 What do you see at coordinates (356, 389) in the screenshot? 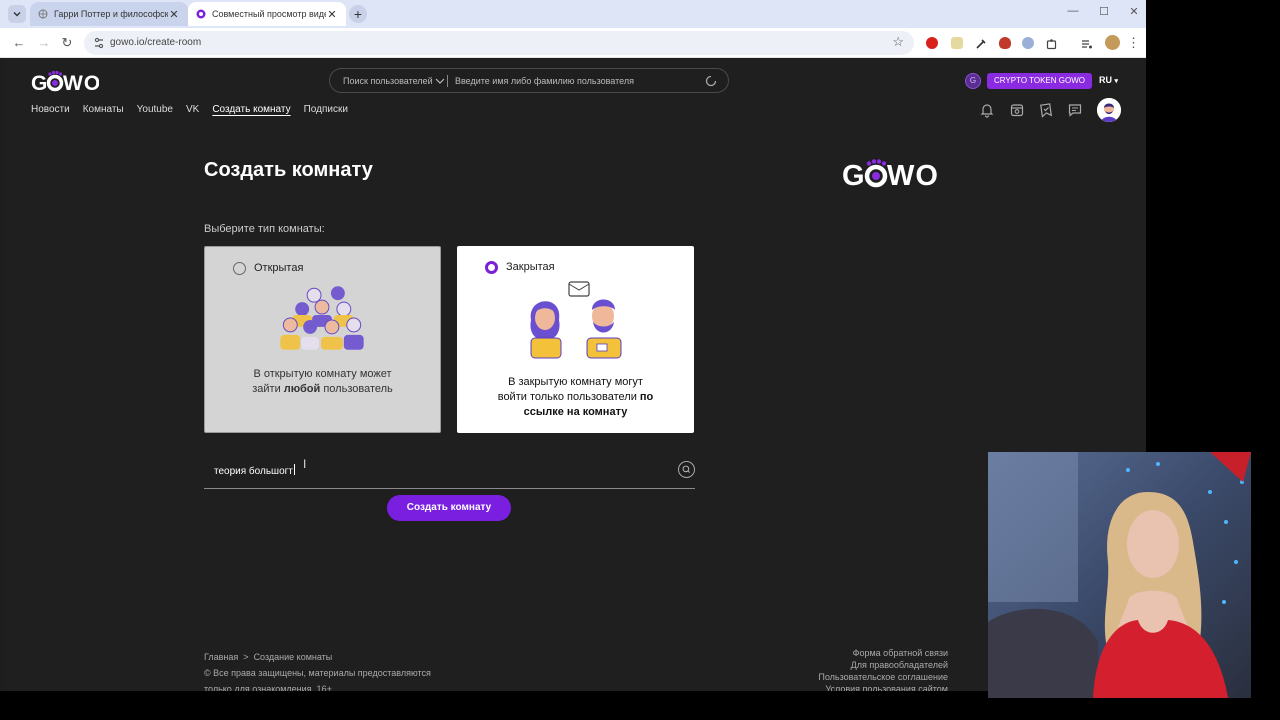
I see `description-text: пользователь` at bounding box center [356, 389].